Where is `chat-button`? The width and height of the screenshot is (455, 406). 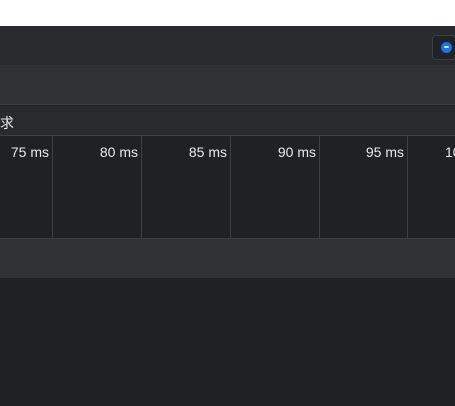
chat-button is located at coordinates (443, 47).